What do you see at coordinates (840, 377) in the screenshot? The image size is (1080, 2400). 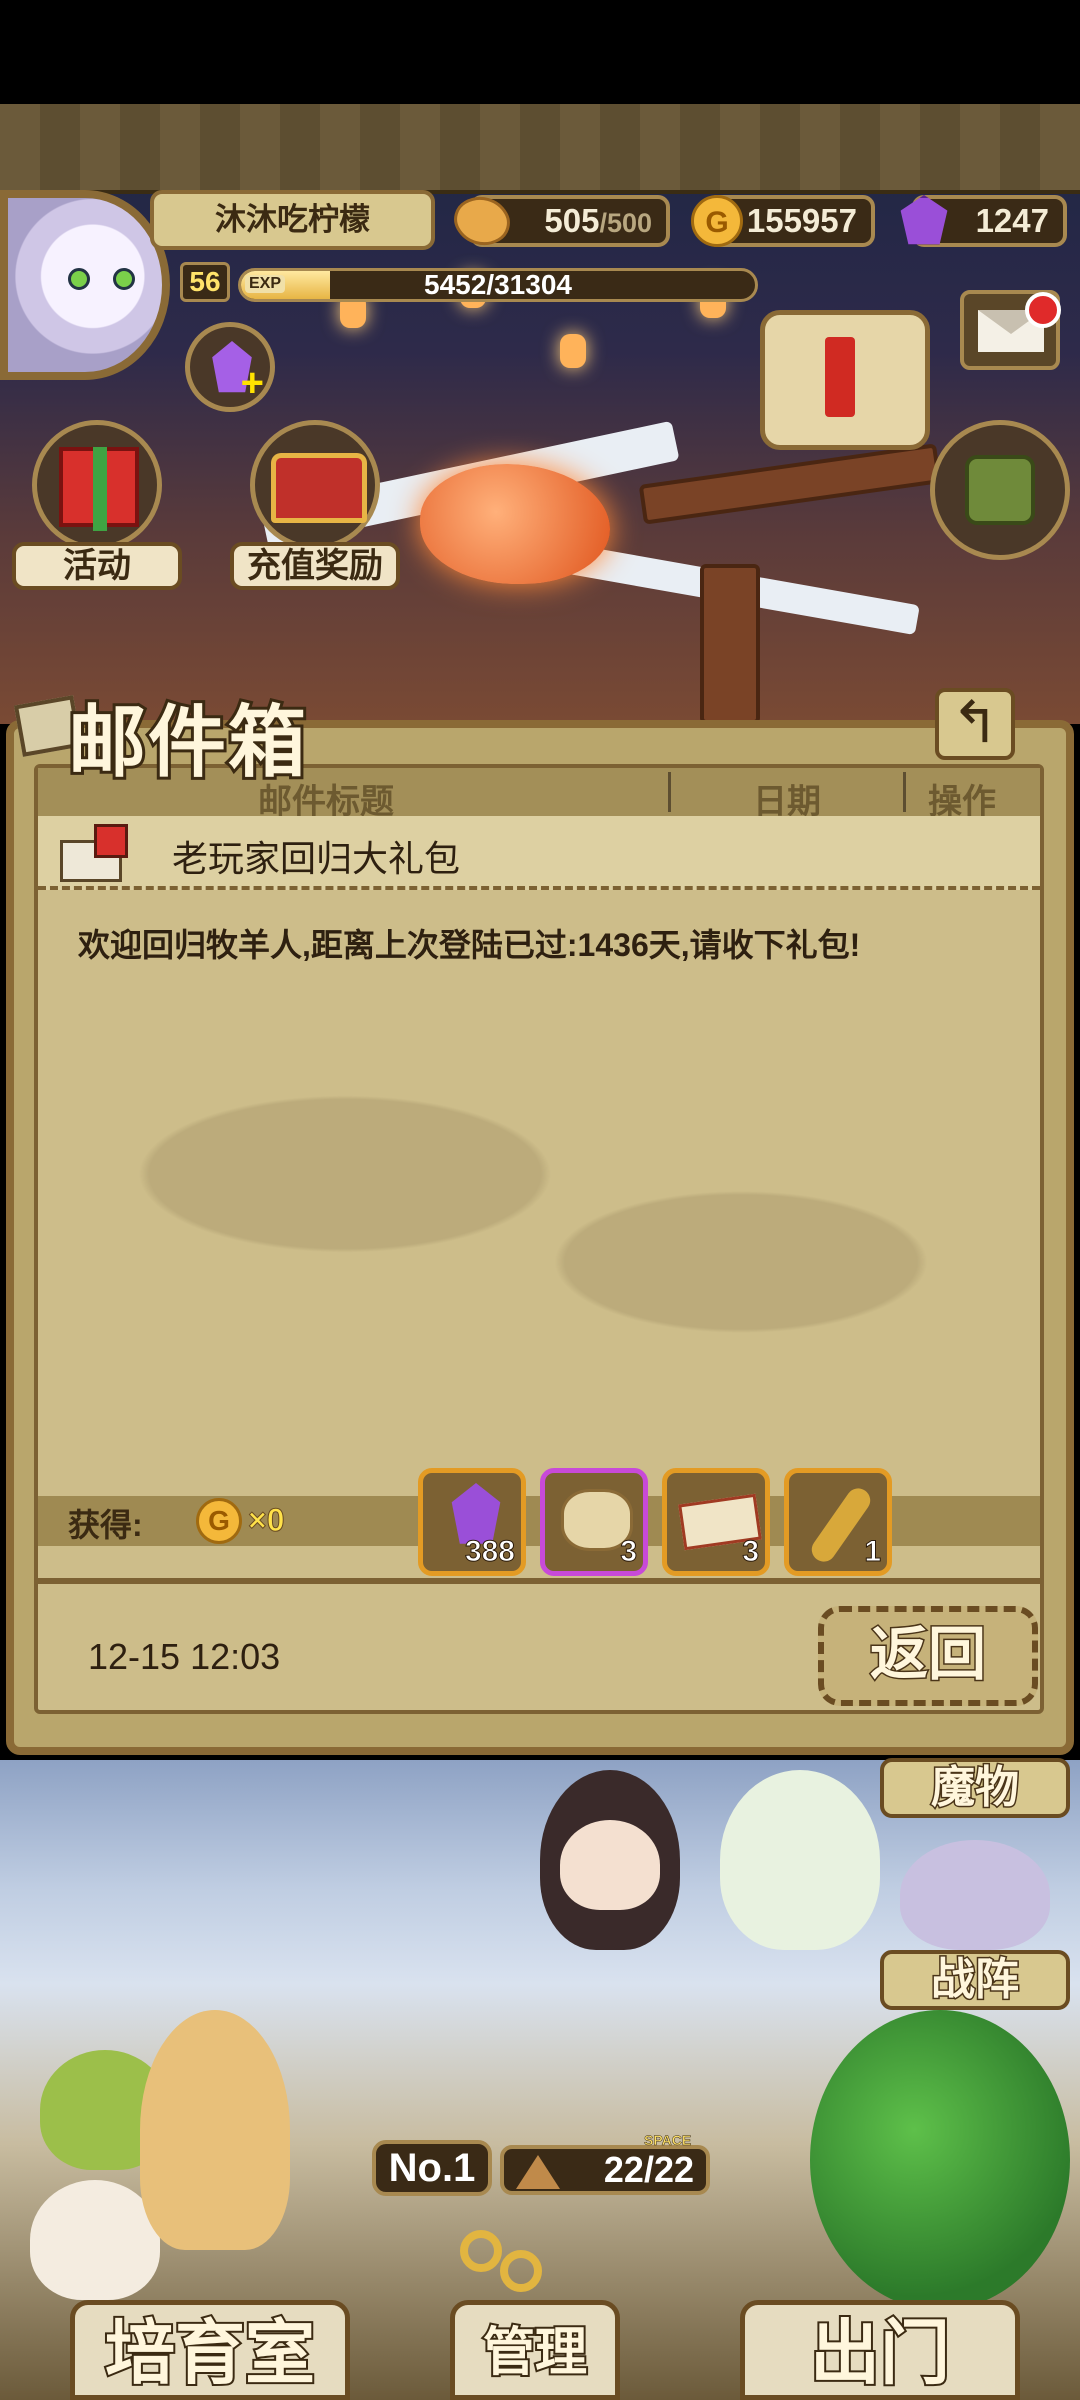 I see `exclamation-icon` at bounding box center [840, 377].